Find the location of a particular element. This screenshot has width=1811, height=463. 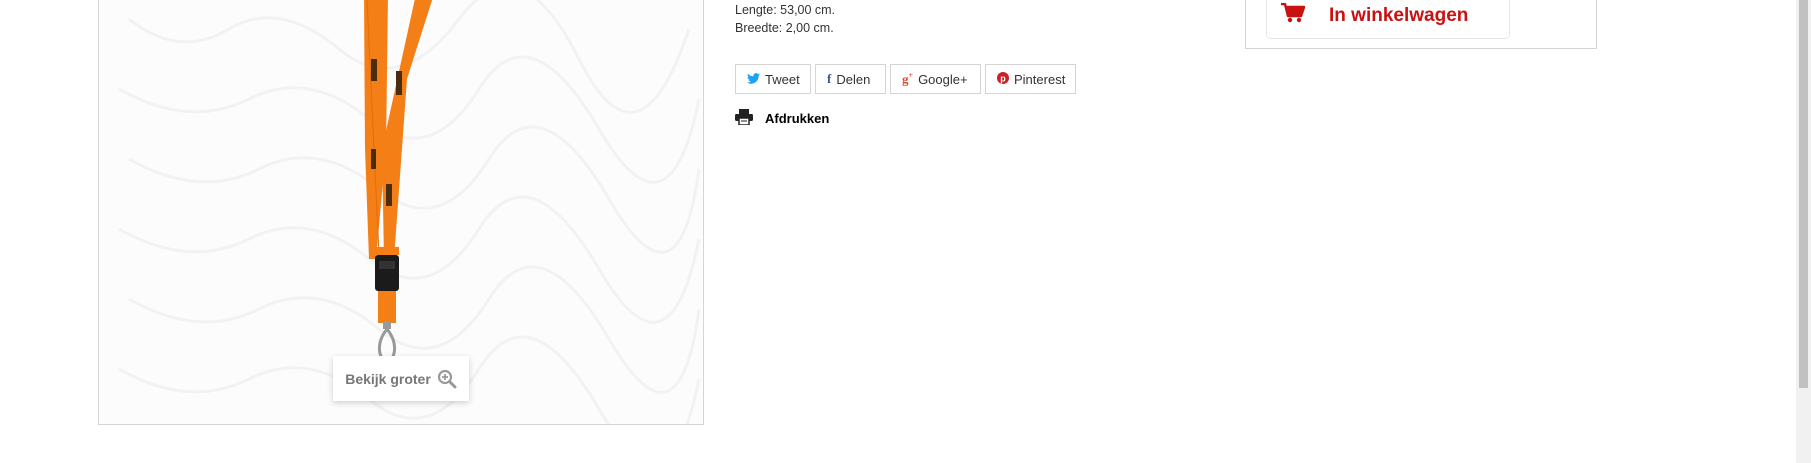

twitter-icon is located at coordinates (753, 79).